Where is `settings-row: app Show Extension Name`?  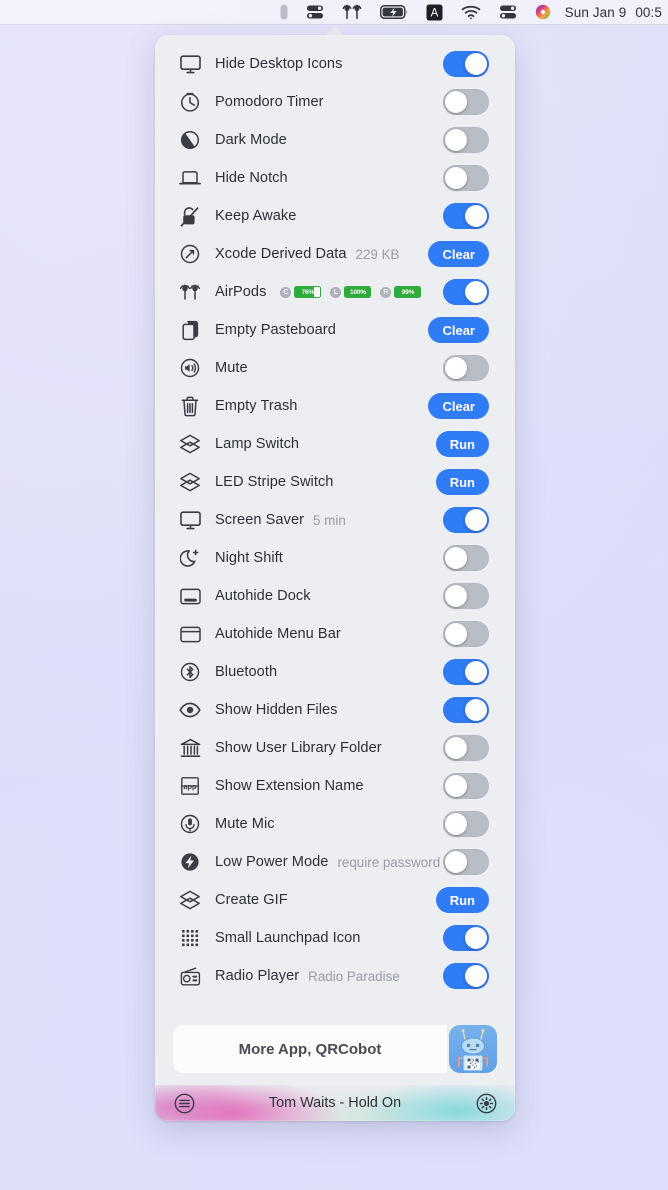 settings-row: app Show Extension Name is located at coordinates (335, 786).